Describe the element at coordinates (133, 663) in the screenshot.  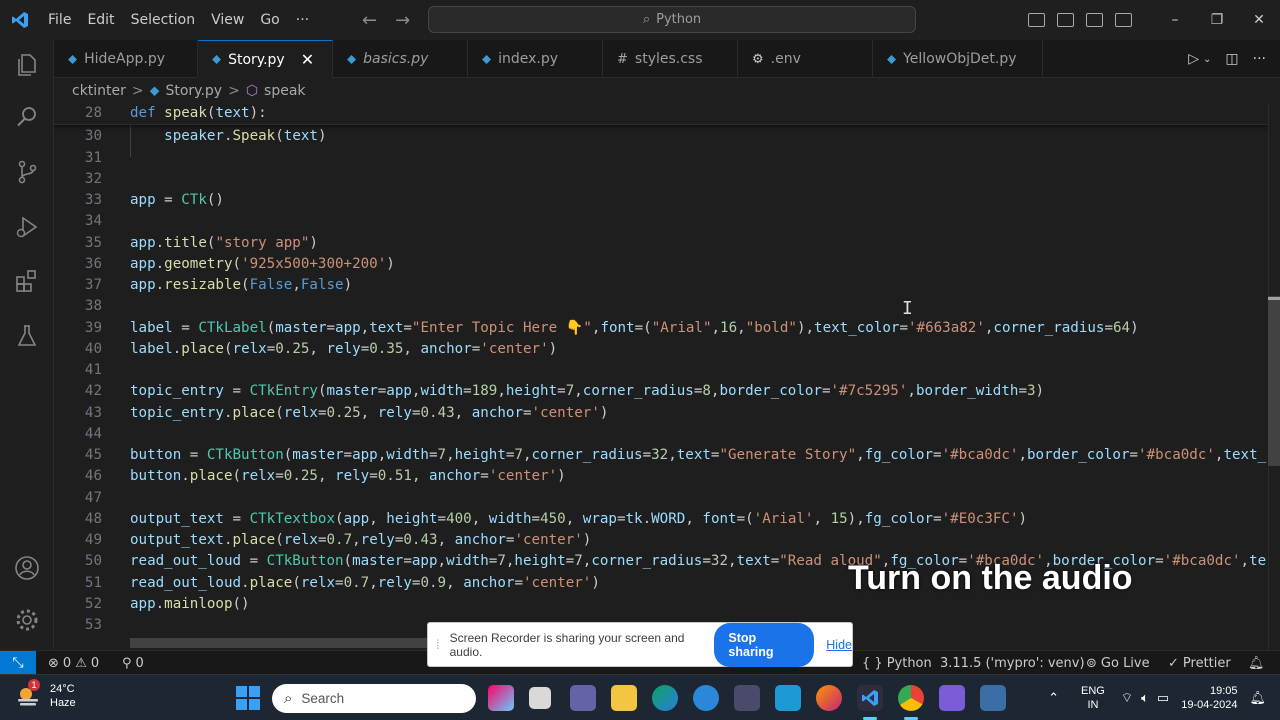
I see `ports-indicator: ⚲ 0` at that location.